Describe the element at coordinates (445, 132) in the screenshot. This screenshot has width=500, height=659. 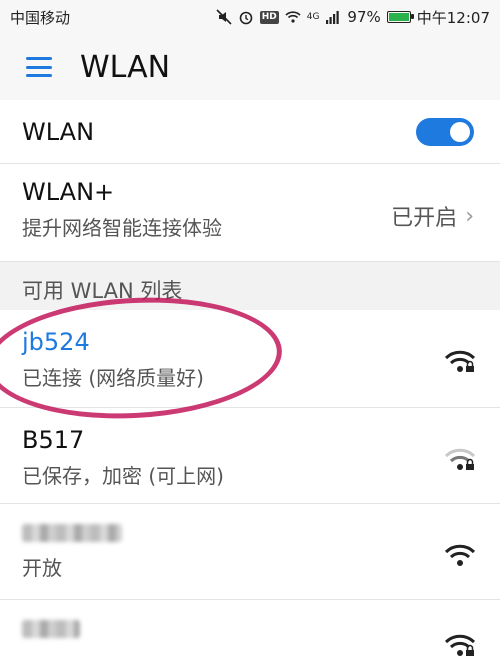
I see `wlan-switch` at that location.